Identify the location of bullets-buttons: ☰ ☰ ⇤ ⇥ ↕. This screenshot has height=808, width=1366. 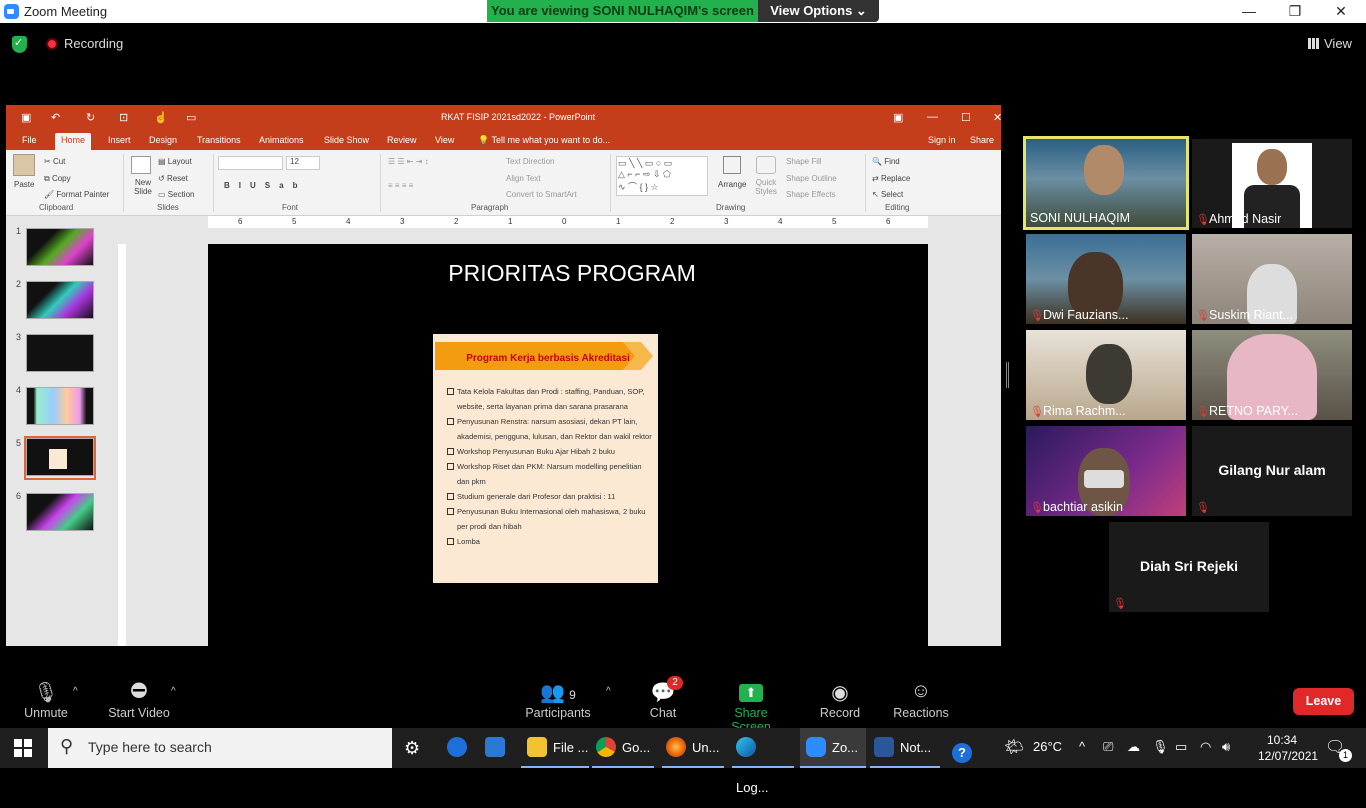
(408, 161).